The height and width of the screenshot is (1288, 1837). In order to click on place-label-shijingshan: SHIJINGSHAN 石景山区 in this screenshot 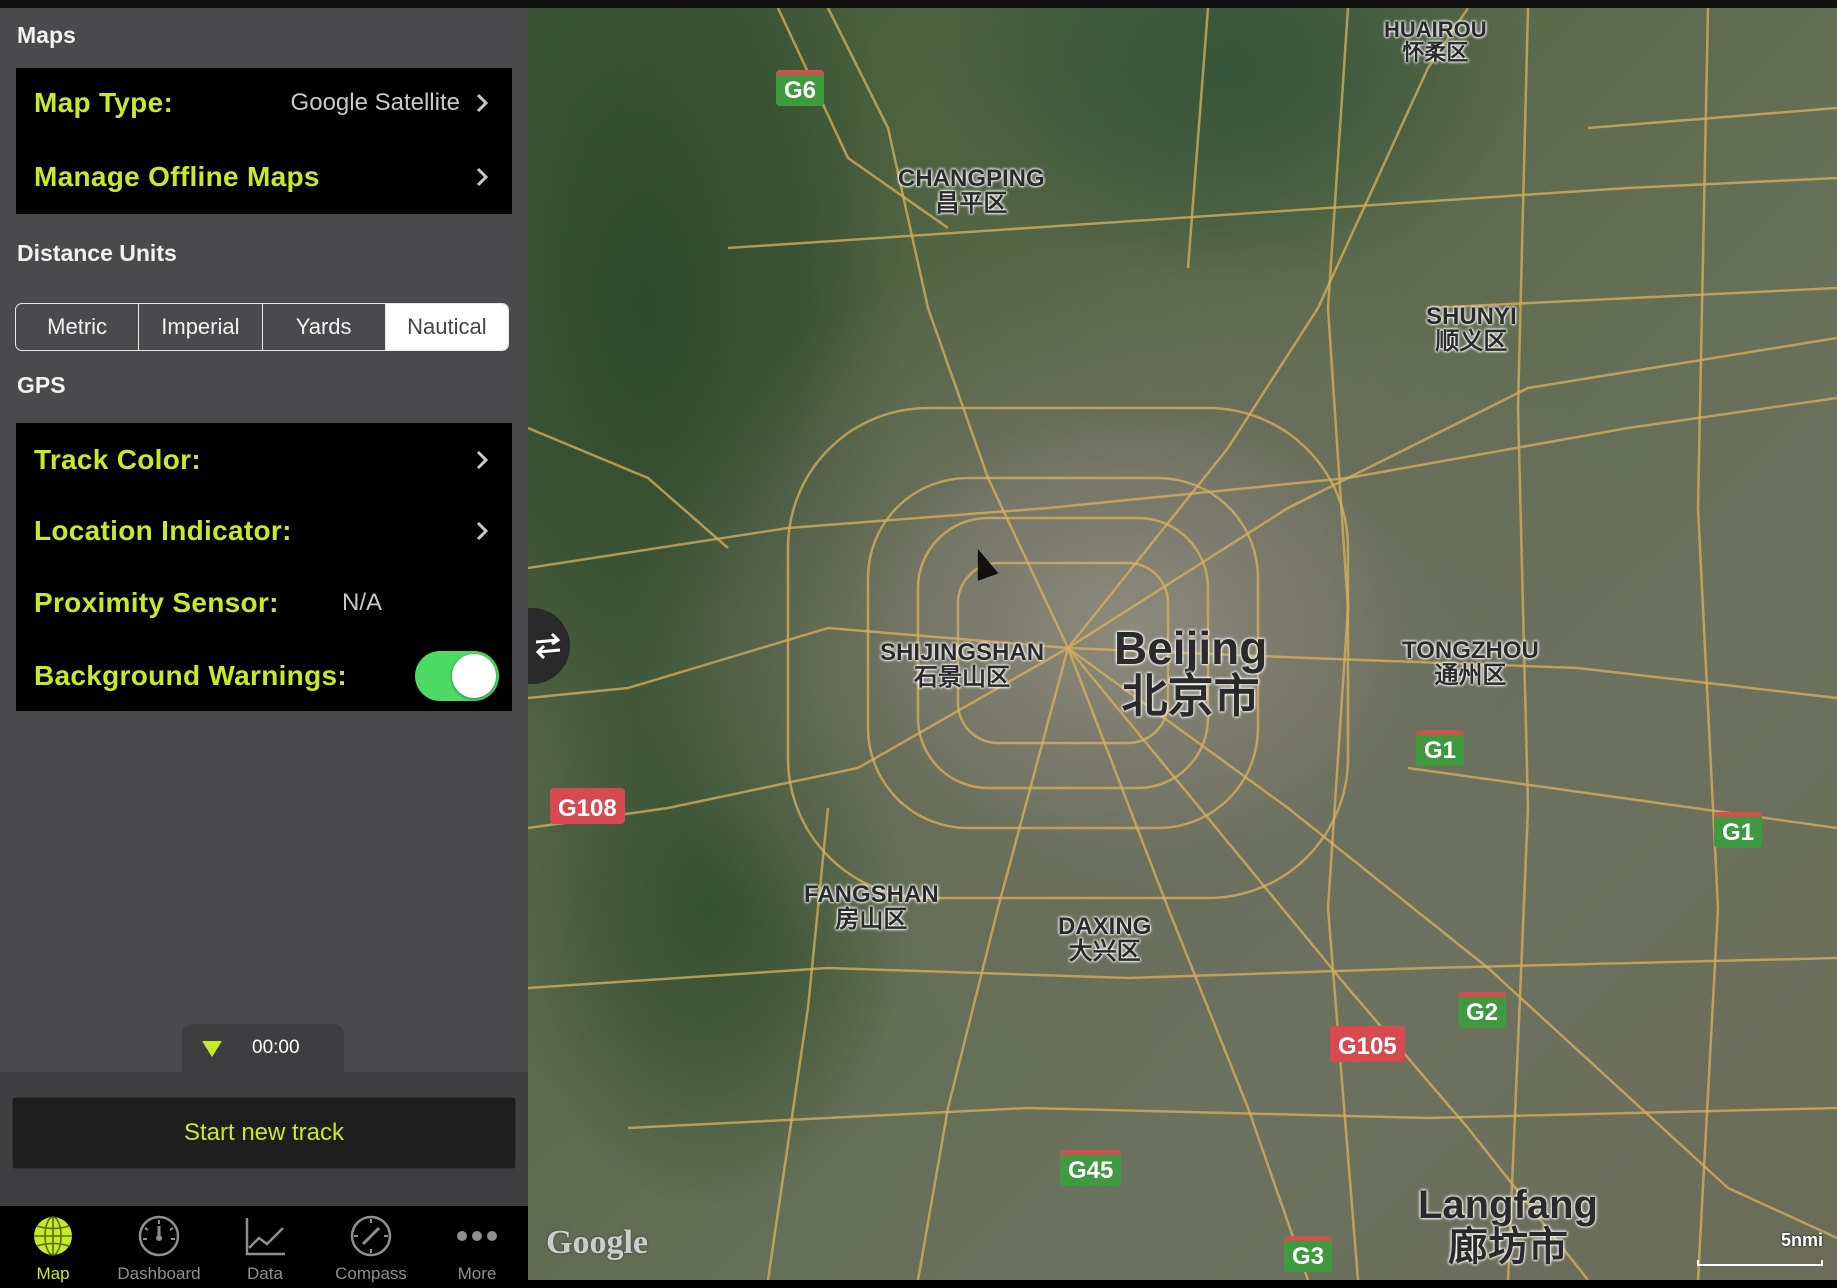, I will do `click(962, 665)`.